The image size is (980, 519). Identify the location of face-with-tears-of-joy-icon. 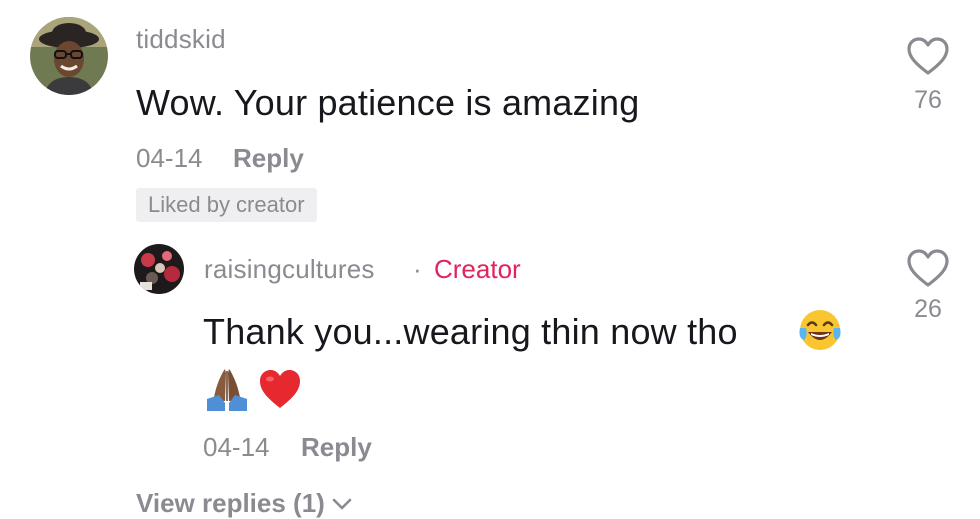
(820, 330).